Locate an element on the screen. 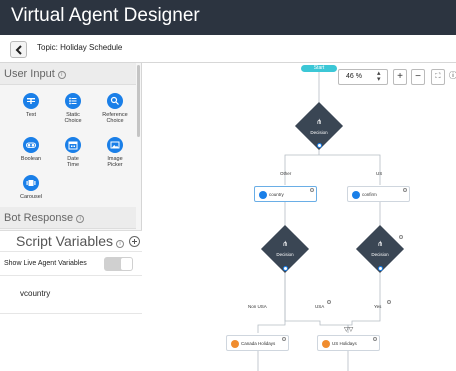  confirm-node: confirm is located at coordinates (378, 194).